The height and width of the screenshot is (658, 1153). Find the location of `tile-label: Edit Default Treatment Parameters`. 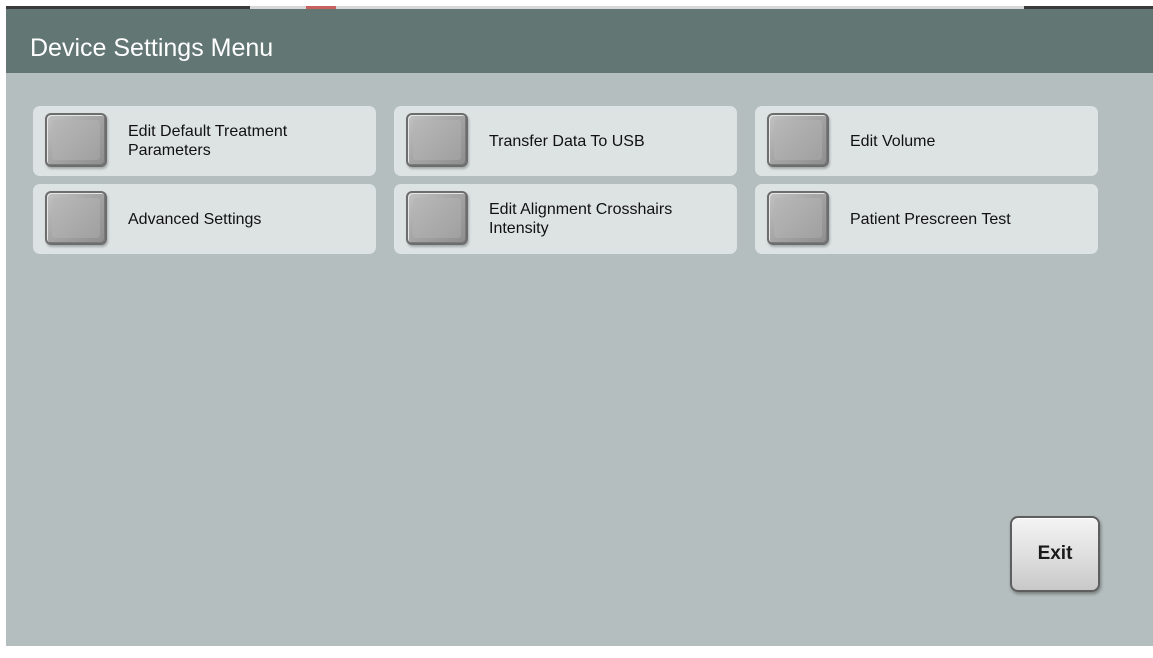

tile-label: Edit Default Treatment Parameters is located at coordinates (248, 141).